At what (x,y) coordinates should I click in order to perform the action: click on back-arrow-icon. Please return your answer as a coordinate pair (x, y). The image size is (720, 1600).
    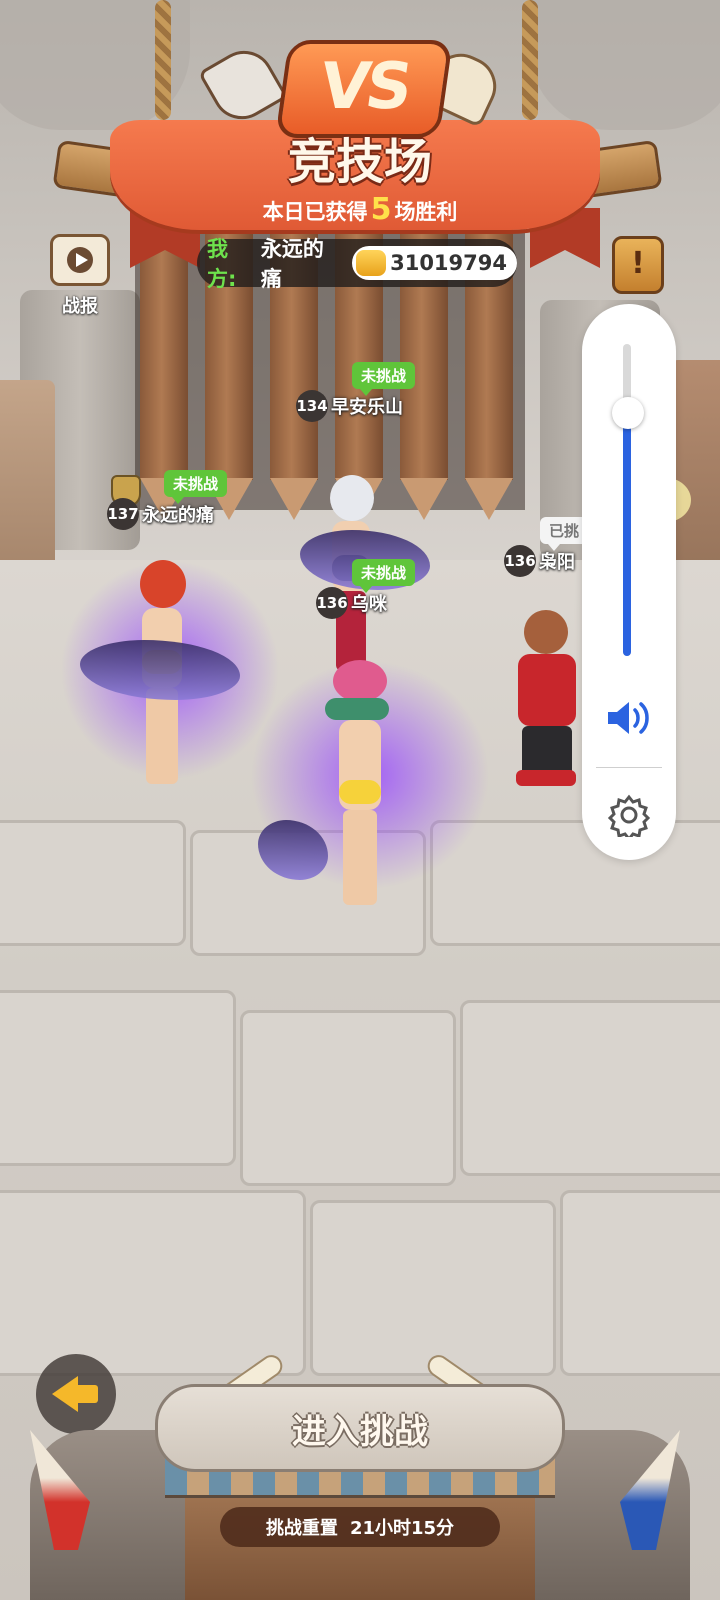
    Looking at the image, I should click on (76, 1394).